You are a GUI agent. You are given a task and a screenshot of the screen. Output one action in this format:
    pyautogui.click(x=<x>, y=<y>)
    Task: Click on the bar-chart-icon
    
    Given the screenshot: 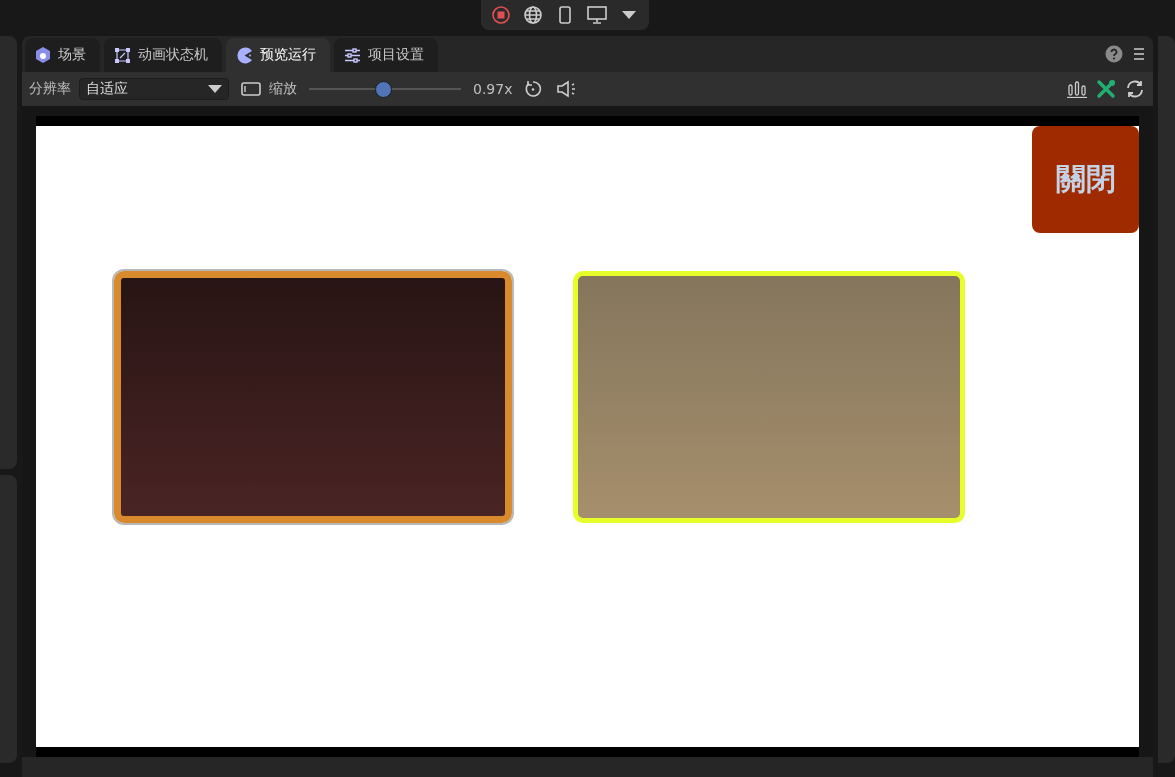 What is the action you would take?
    pyautogui.click(x=1077, y=89)
    